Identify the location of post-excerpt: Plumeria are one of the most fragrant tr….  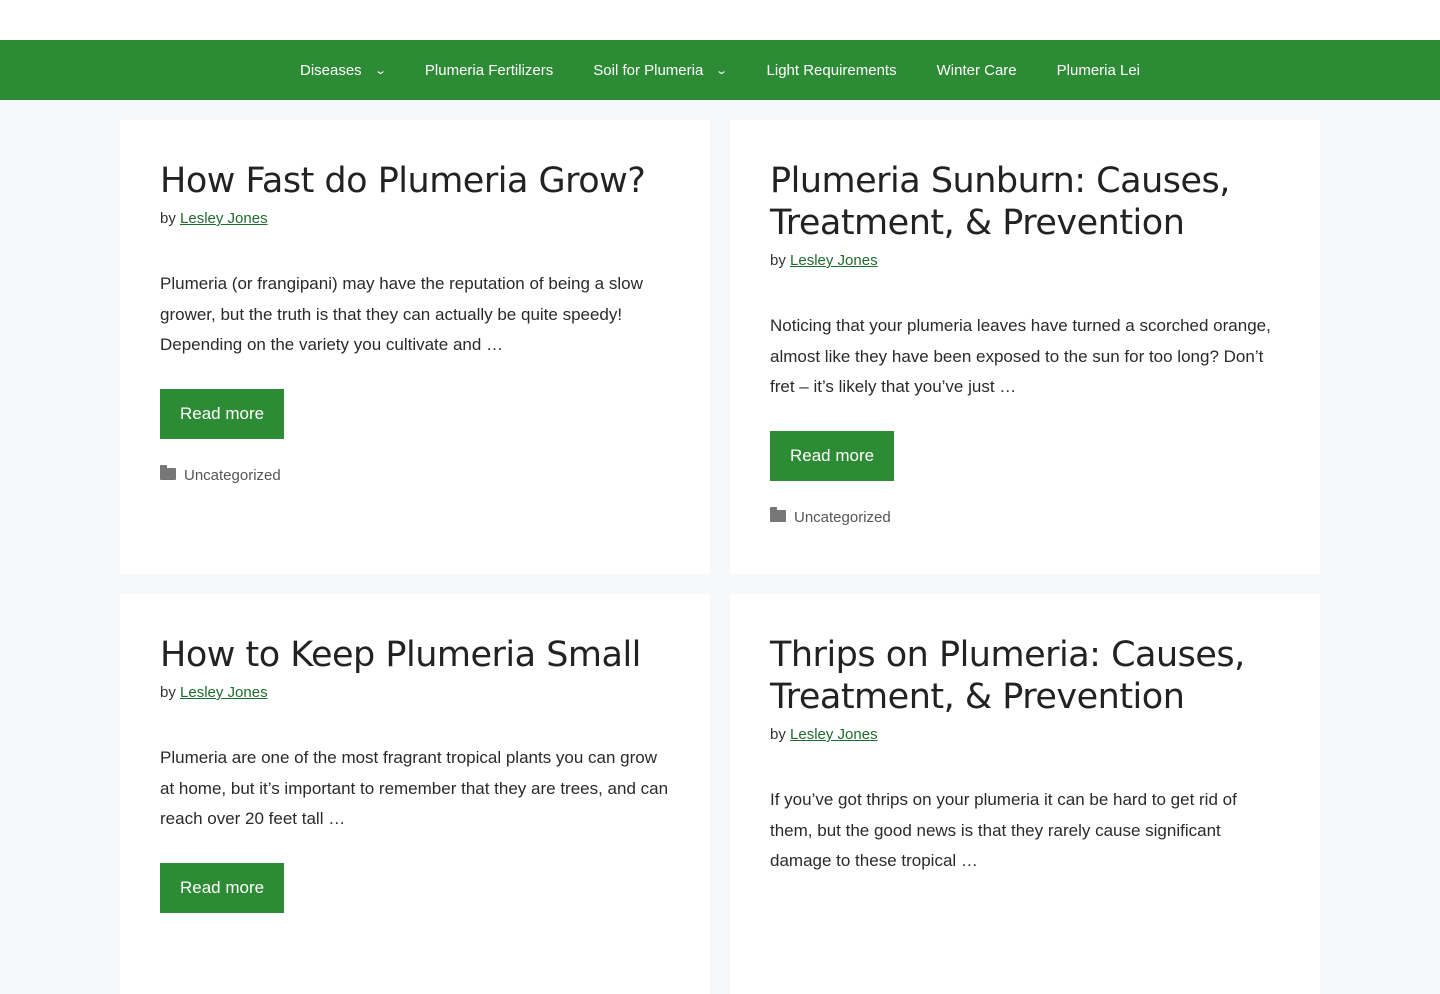
(414, 788).